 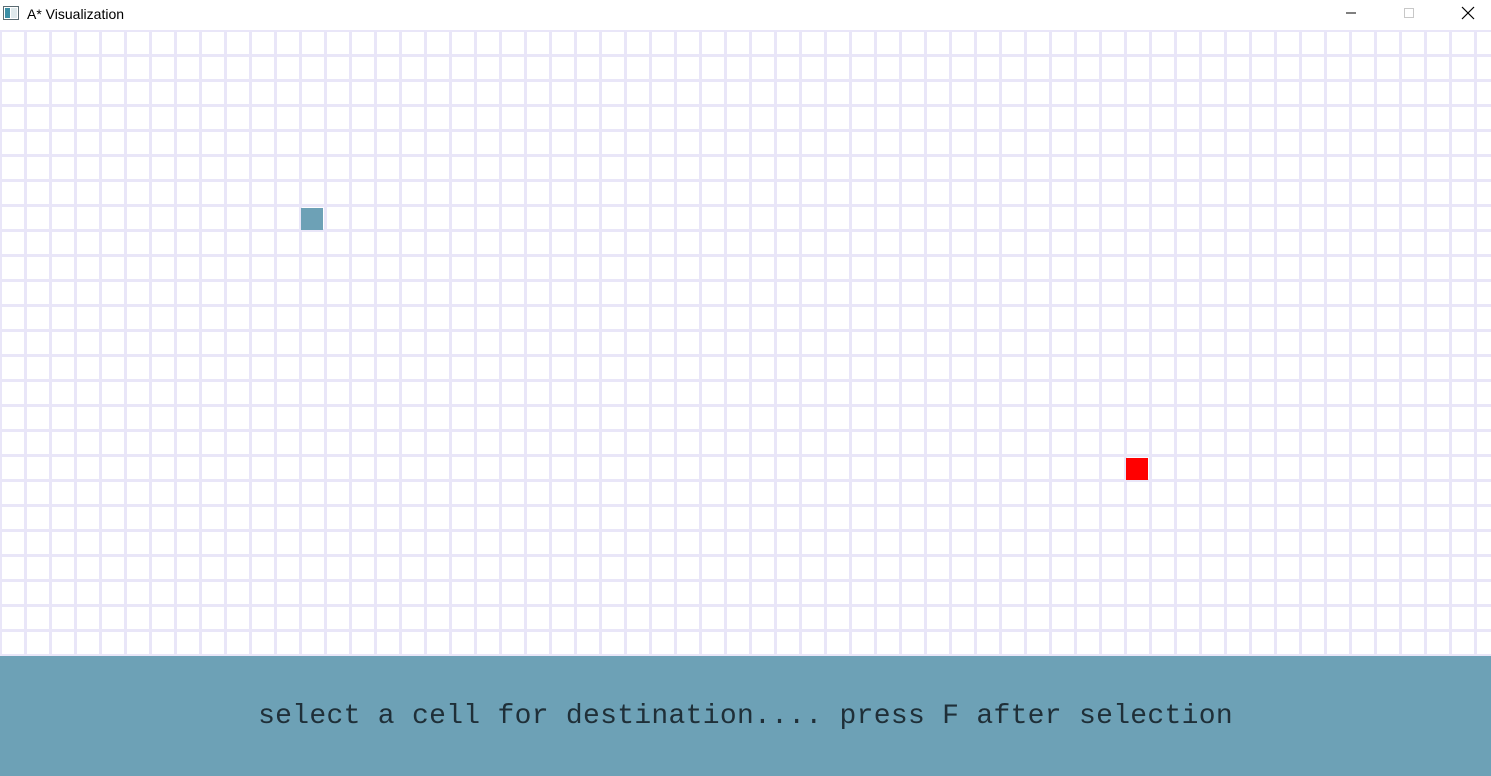 I want to click on minimize-button, so click(x=1351, y=15).